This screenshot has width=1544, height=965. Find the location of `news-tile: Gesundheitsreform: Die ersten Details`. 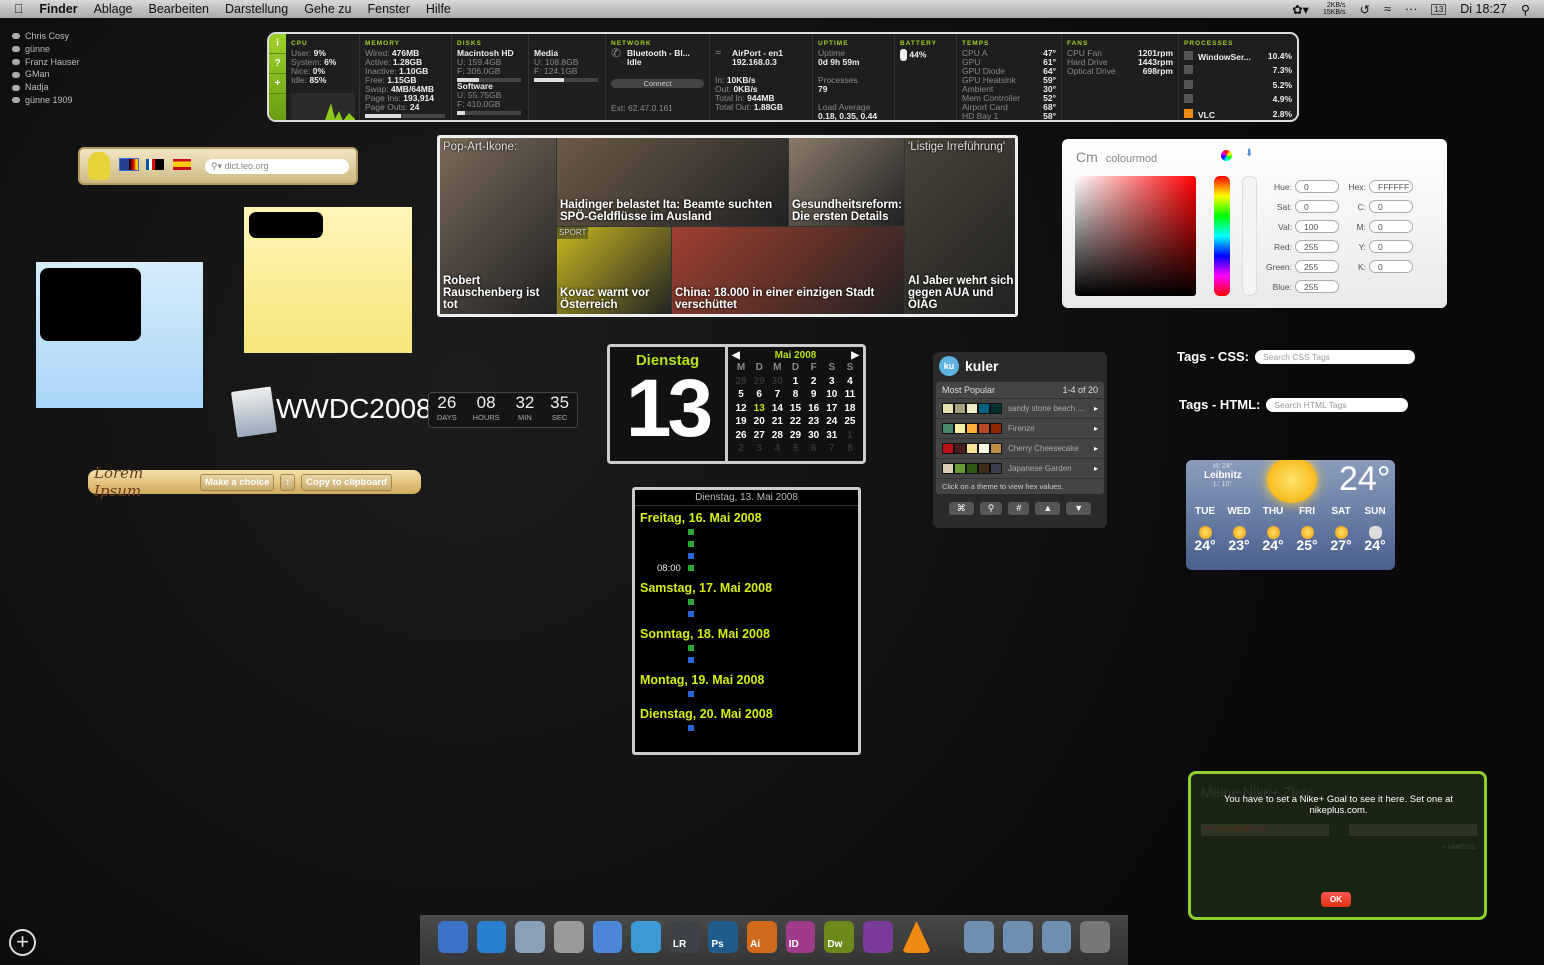

news-tile: Gesundheitsreform: Die ersten Details is located at coordinates (846, 182).